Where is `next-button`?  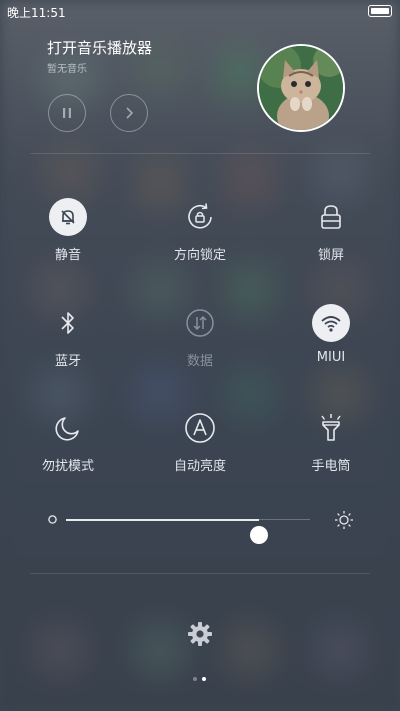 next-button is located at coordinates (129, 113).